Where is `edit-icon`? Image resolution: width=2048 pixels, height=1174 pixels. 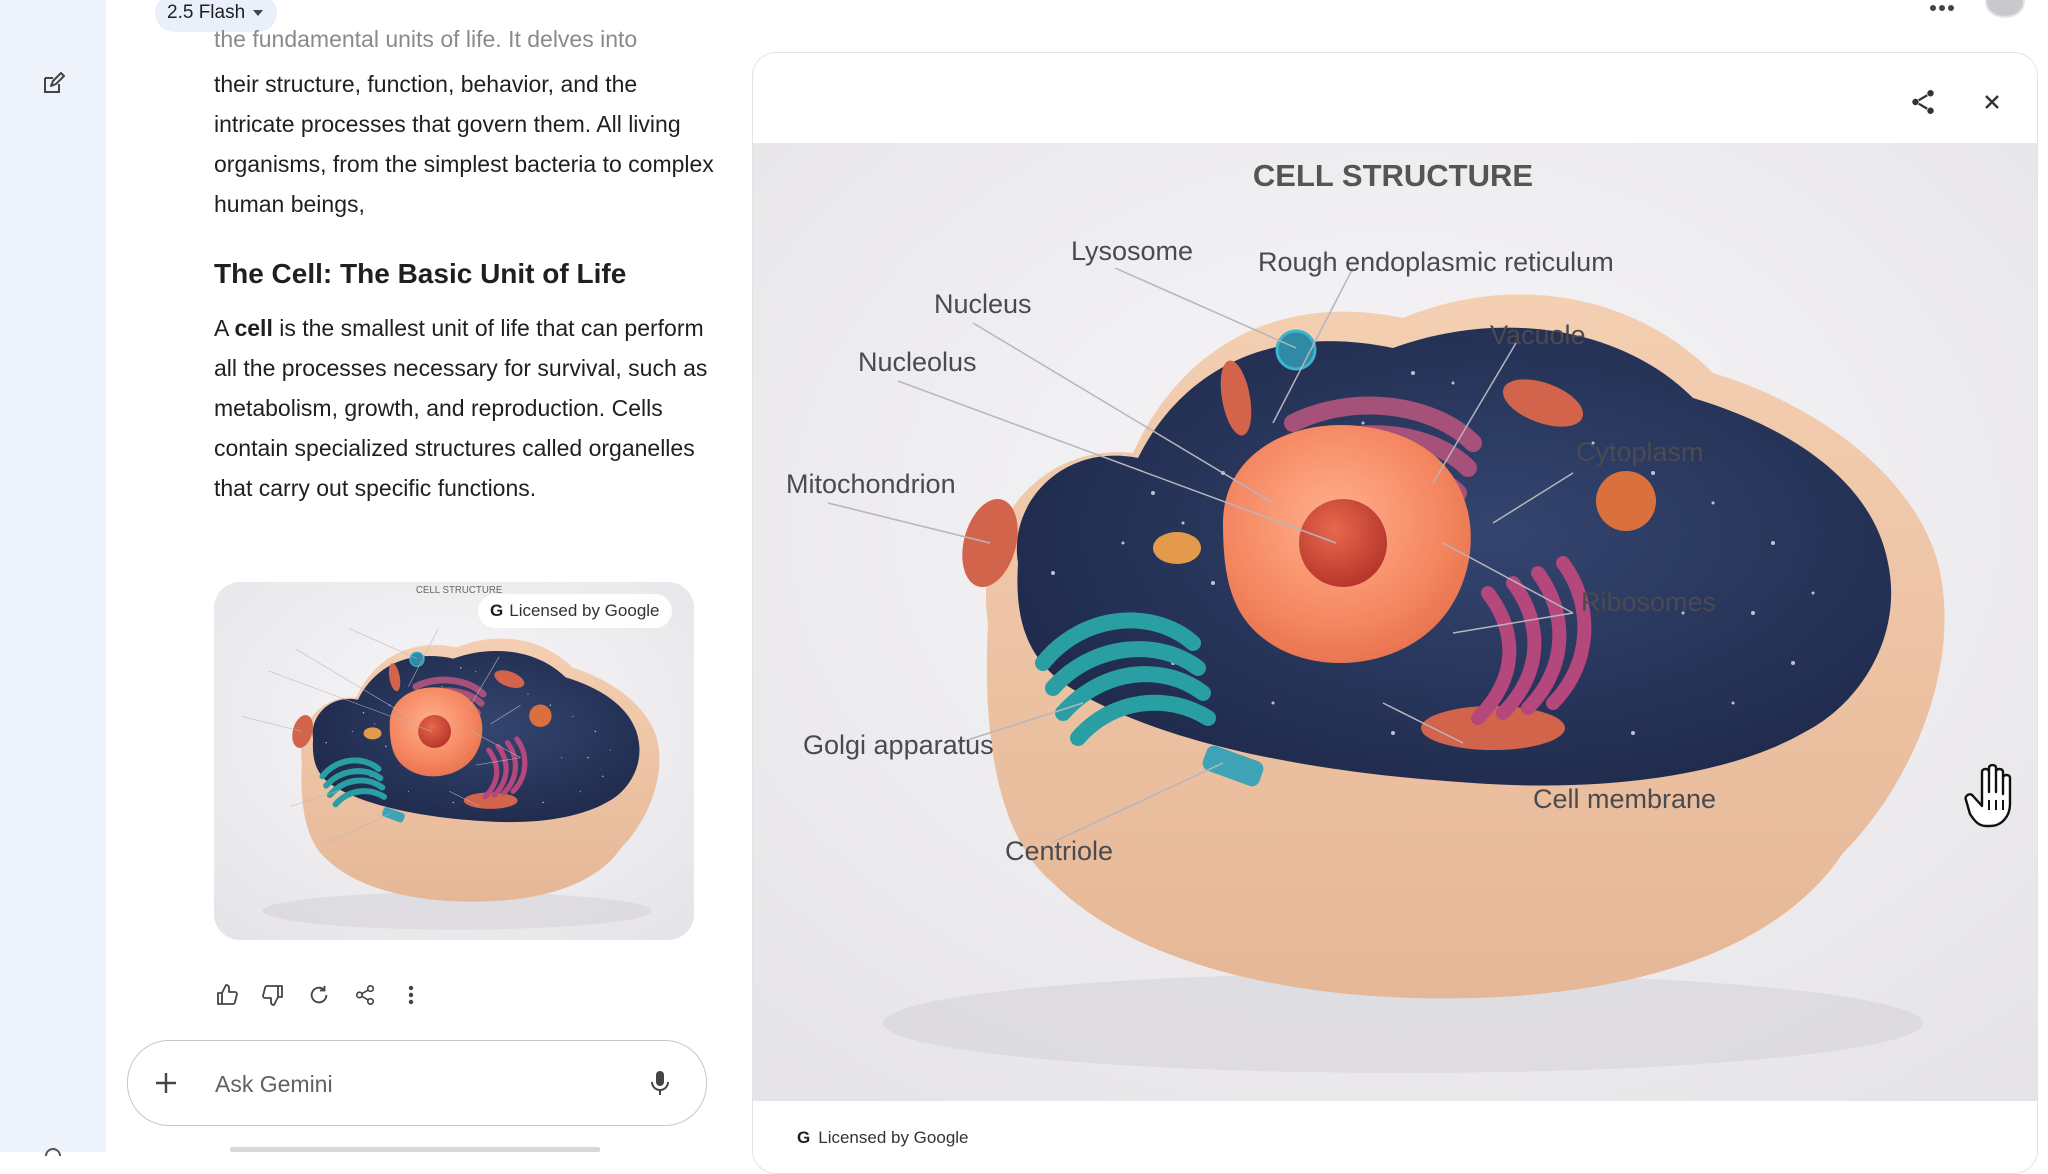
edit-icon is located at coordinates (53, 84).